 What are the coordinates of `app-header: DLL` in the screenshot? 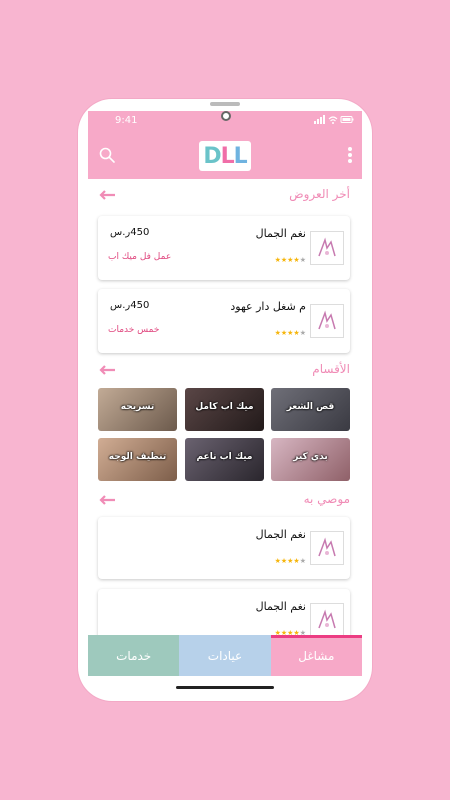 It's located at (225, 156).